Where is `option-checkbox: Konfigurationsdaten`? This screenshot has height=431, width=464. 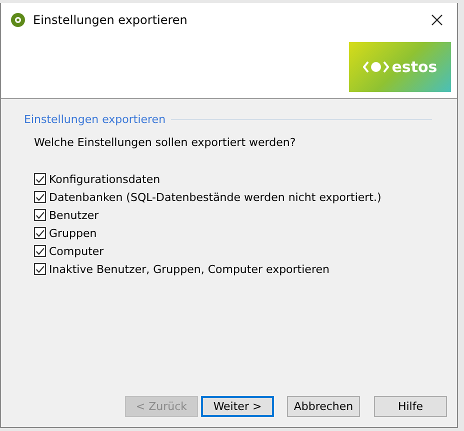 option-checkbox: Konfigurationsdaten is located at coordinates (240, 179).